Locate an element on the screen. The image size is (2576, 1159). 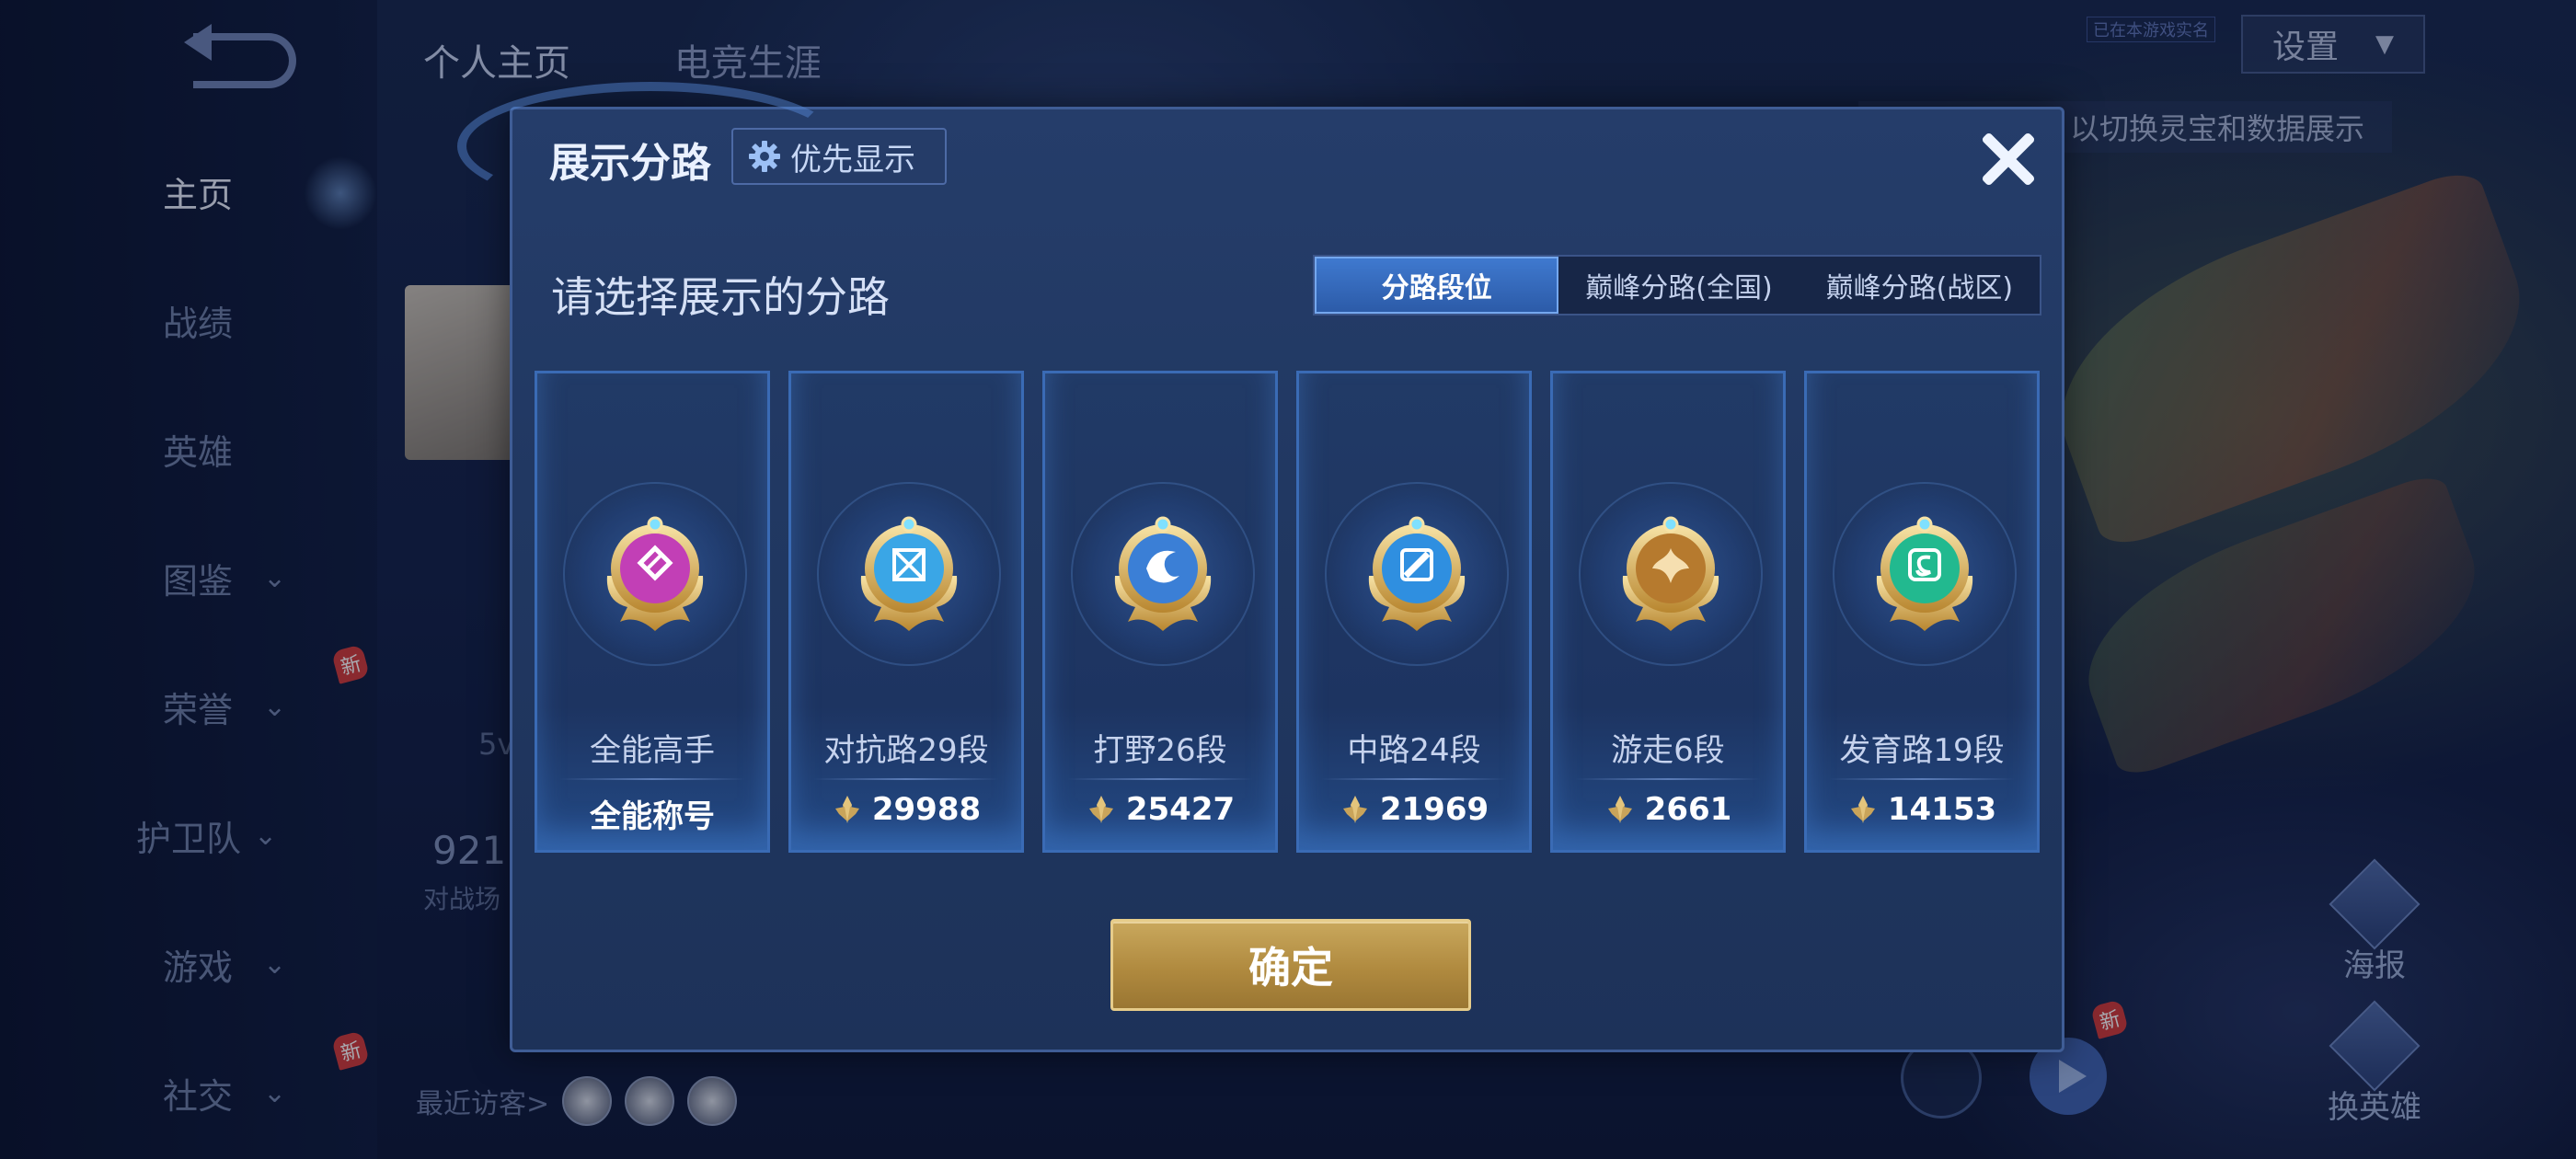
lane-card-value-text: 全能称号 is located at coordinates (652, 816).